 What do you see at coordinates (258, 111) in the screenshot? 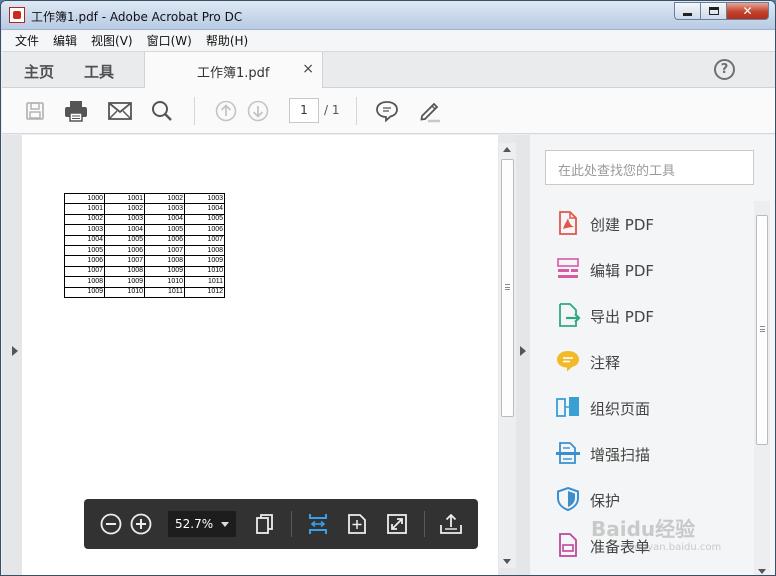
I see `next-page-button` at bounding box center [258, 111].